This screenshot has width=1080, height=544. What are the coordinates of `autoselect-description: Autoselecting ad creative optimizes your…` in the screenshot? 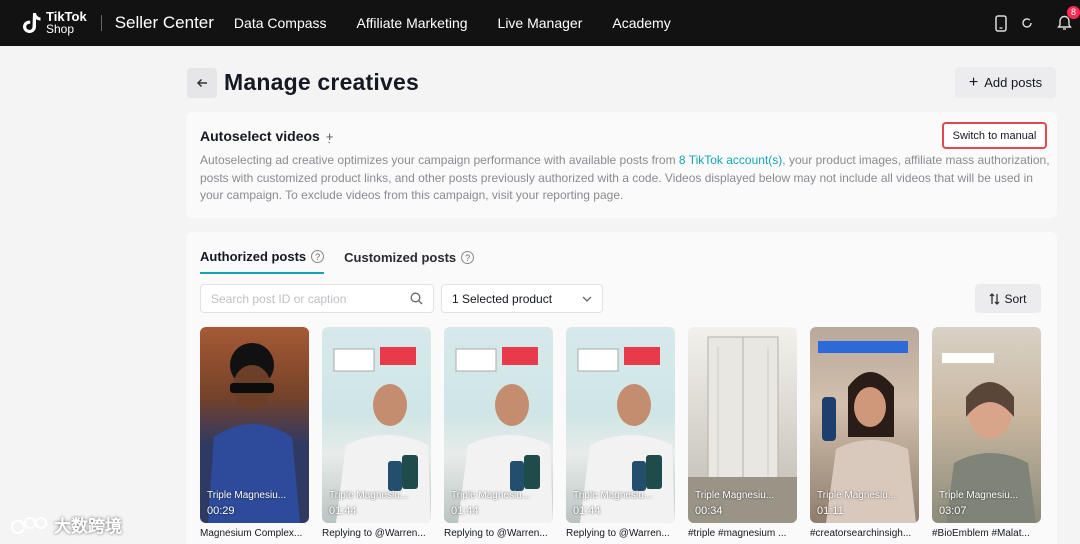 It's located at (625, 177).